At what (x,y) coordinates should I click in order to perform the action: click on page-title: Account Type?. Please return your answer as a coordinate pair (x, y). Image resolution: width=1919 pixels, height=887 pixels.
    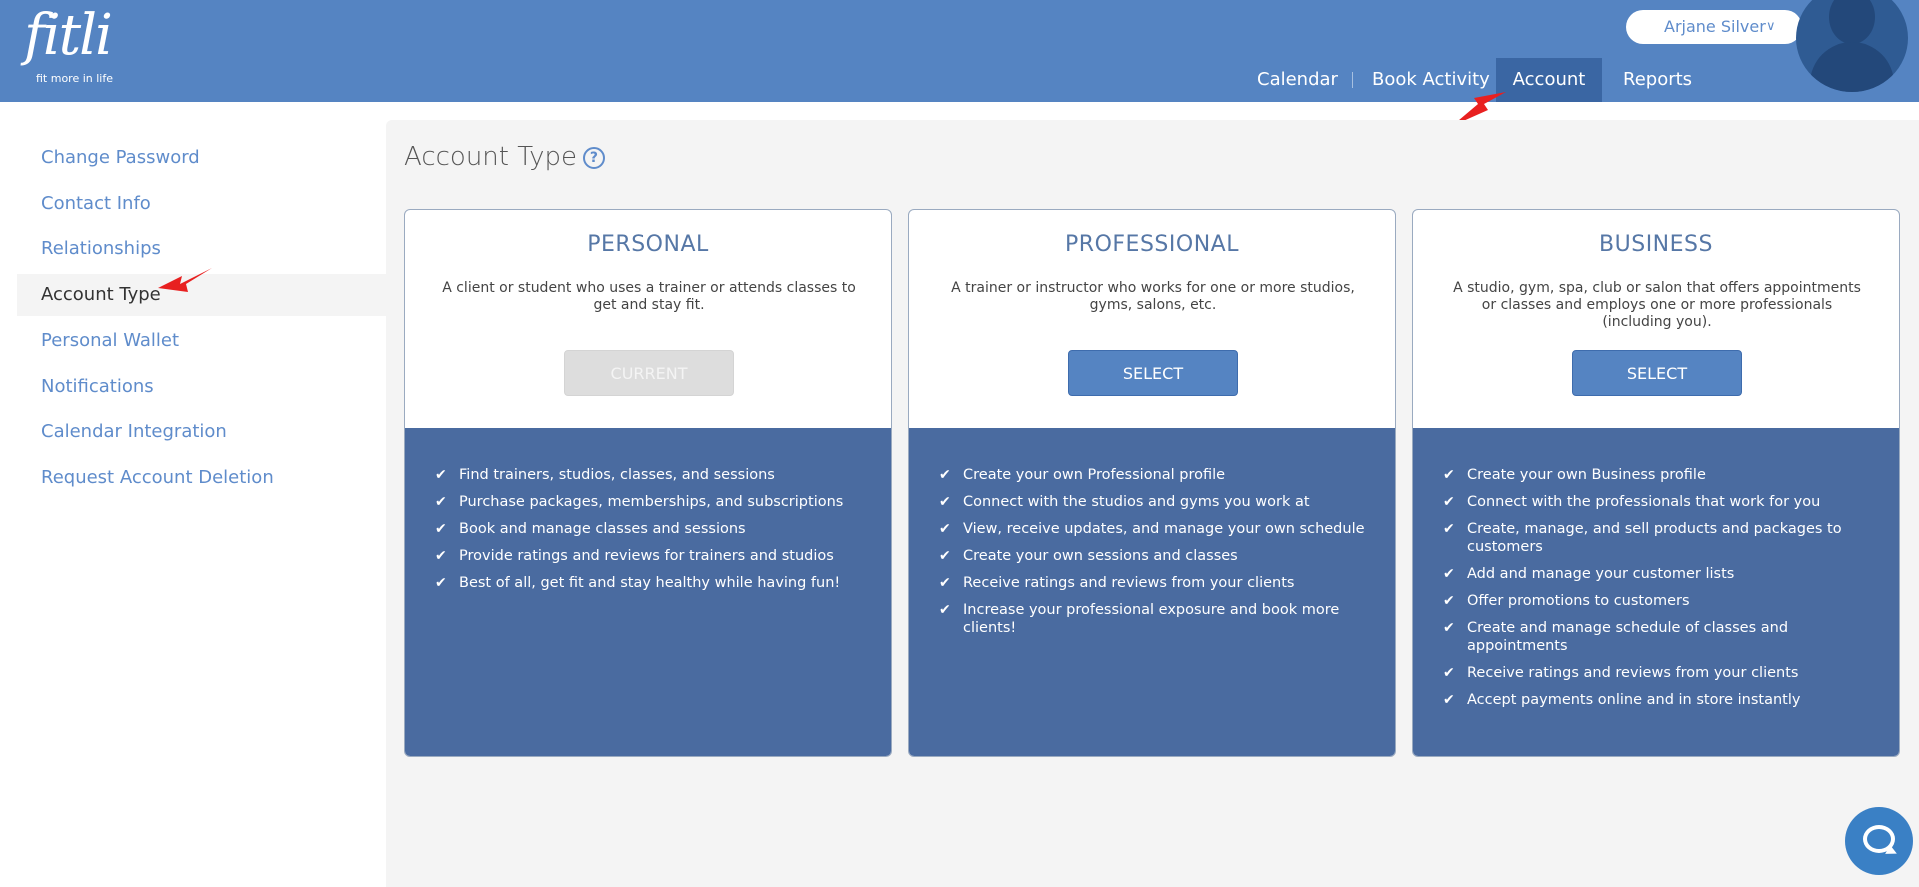
    Looking at the image, I should click on (504, 157).